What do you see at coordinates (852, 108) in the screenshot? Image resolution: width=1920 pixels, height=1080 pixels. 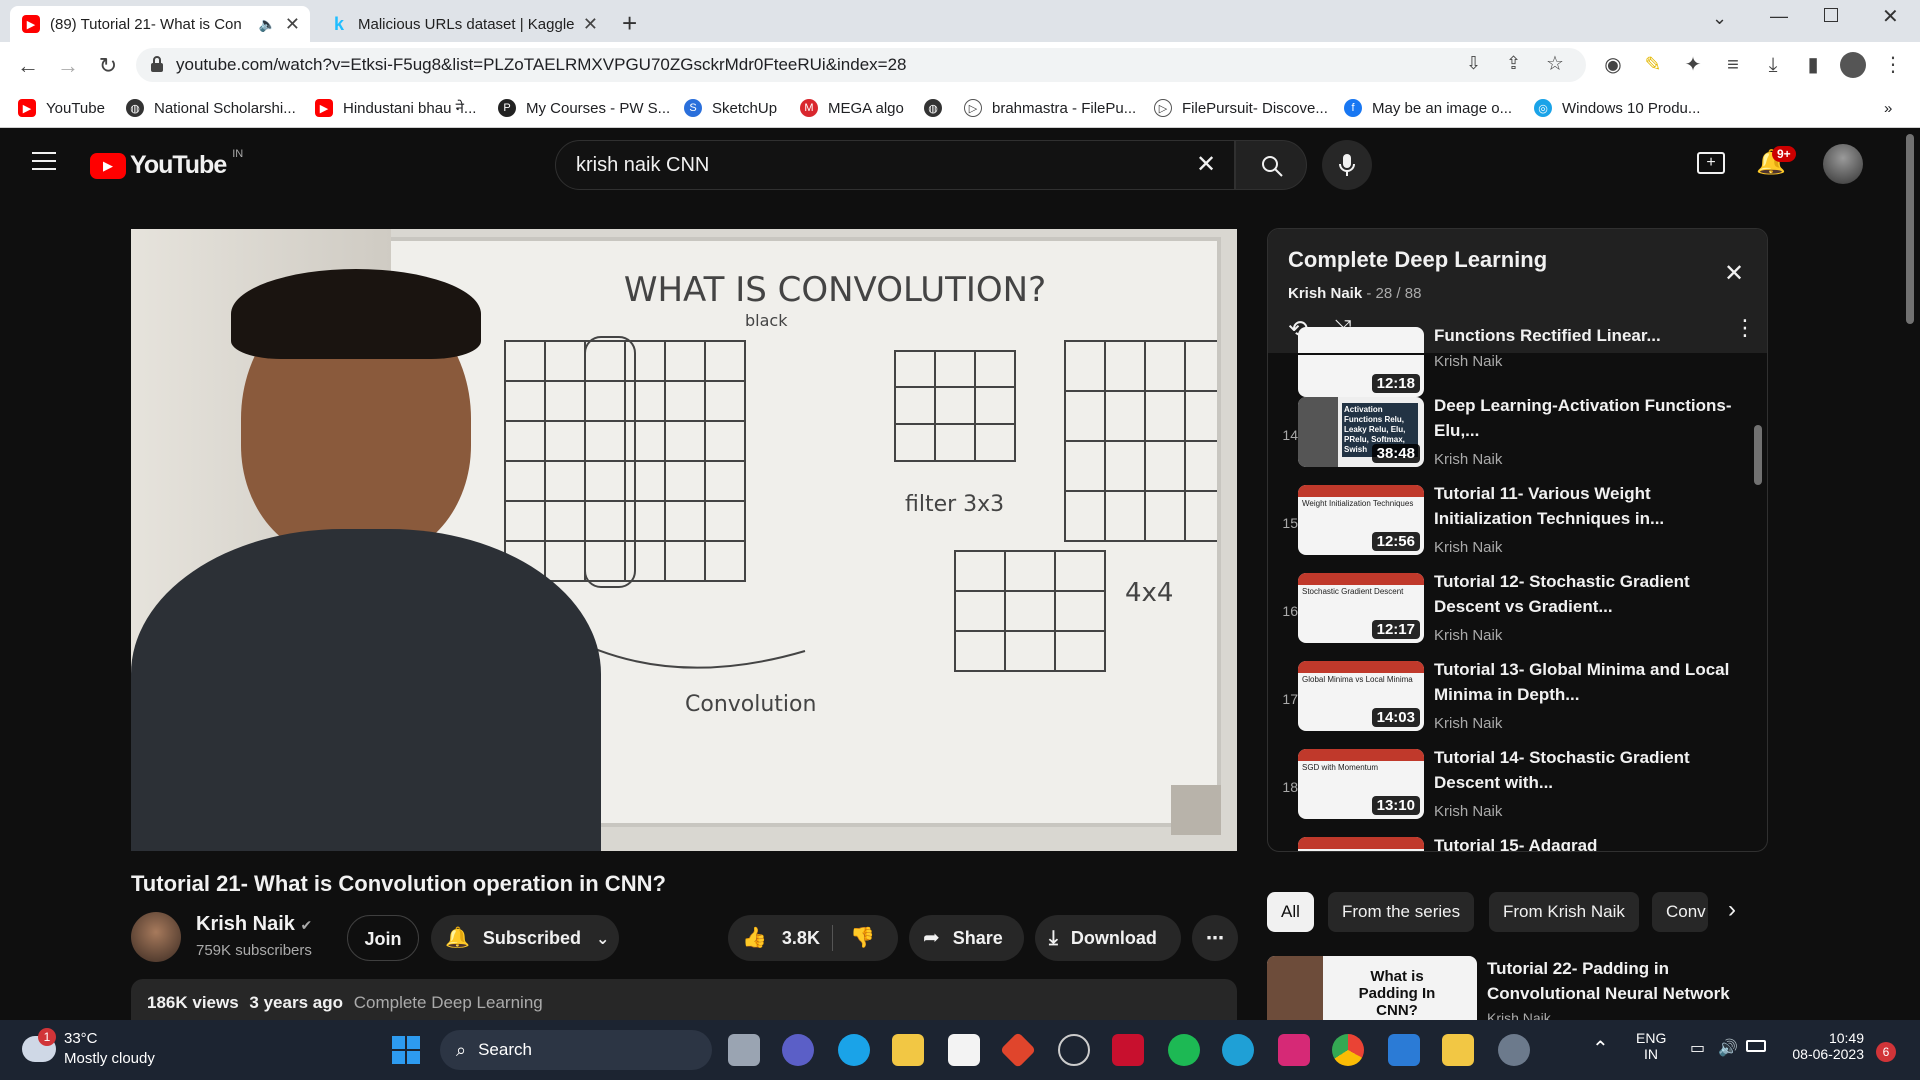 I see `bookmark-mega: M MEGA algo` at bounding box center [852, 108].